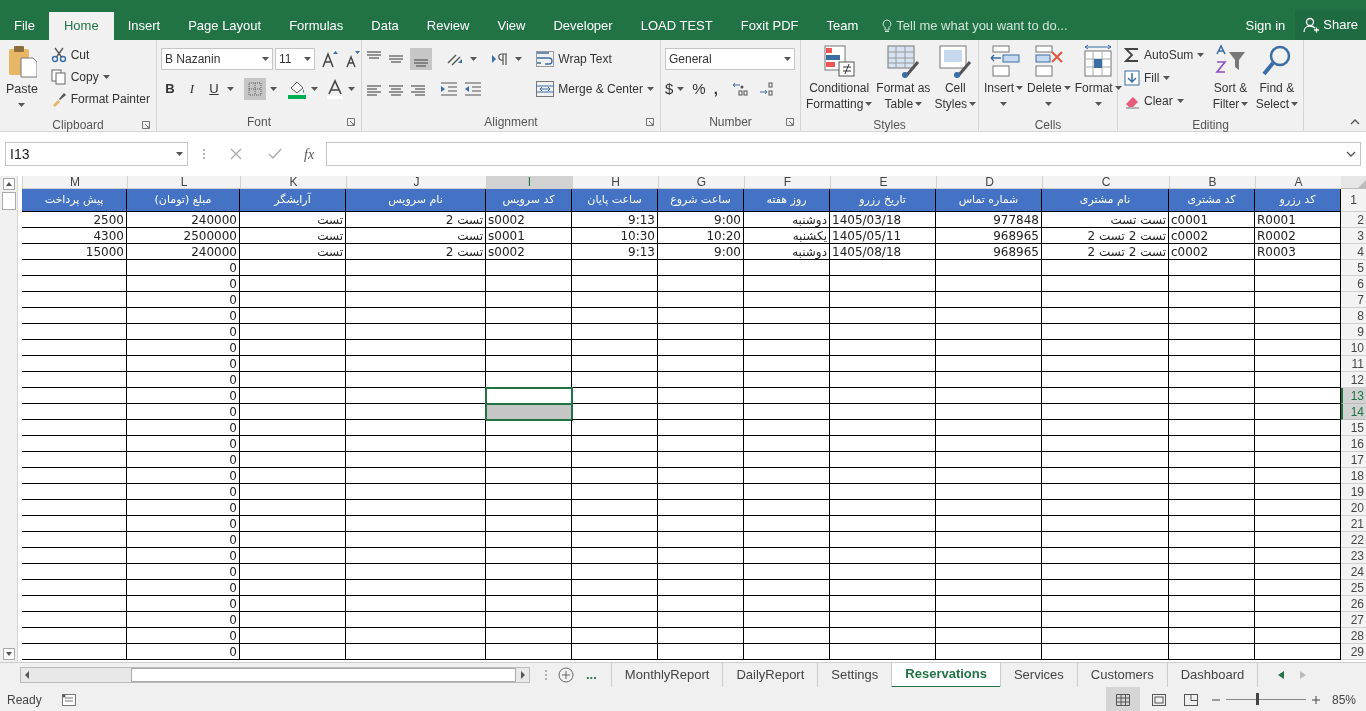  I want to click on copy-button: Copy, so click(100, 77).